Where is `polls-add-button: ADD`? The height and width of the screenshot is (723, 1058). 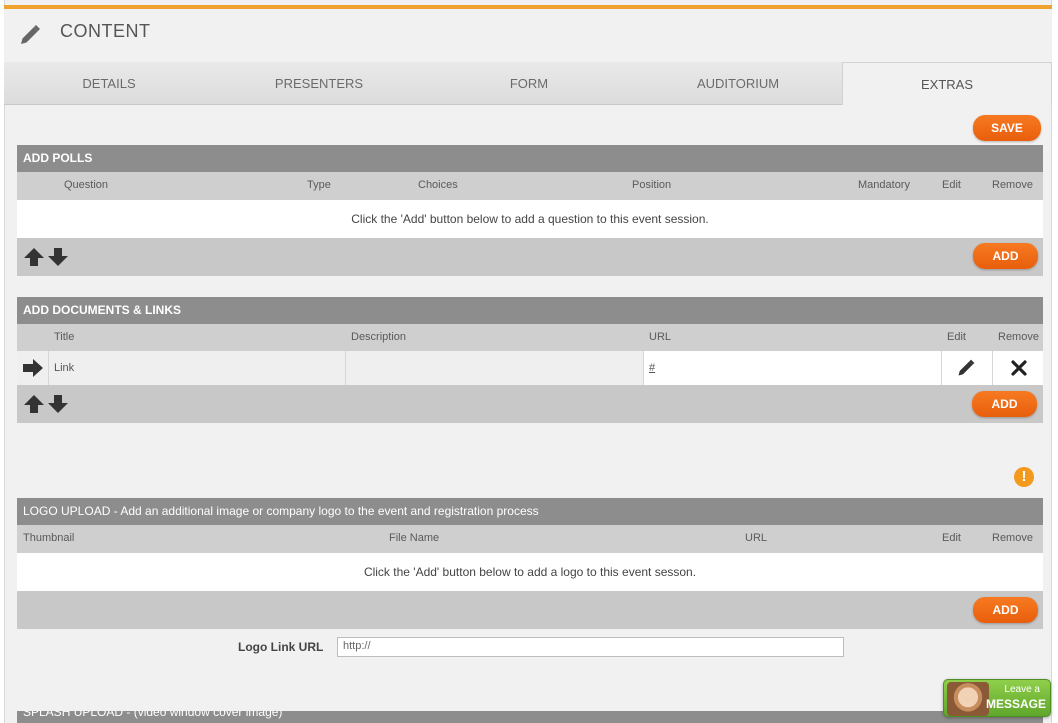 polls-add-button: ADD is located at coordinates (1005, 256).